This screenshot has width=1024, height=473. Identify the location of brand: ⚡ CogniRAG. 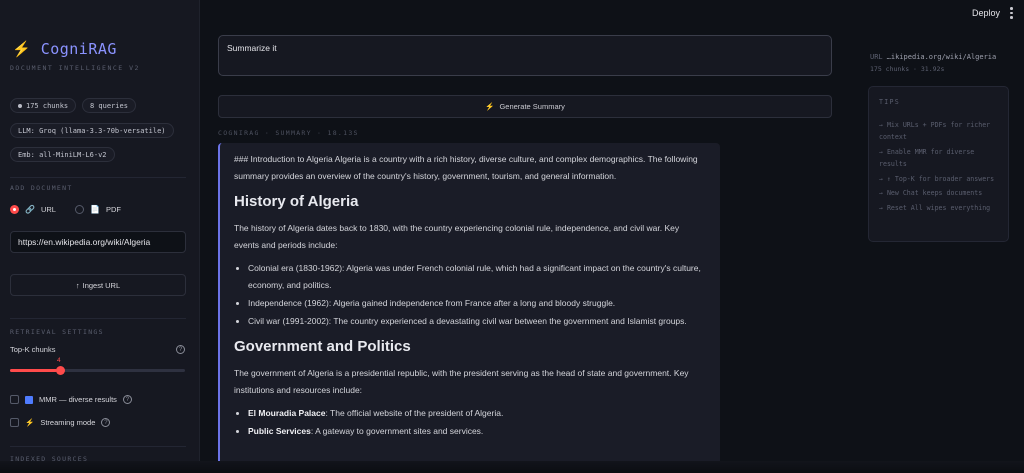
(64, 49).